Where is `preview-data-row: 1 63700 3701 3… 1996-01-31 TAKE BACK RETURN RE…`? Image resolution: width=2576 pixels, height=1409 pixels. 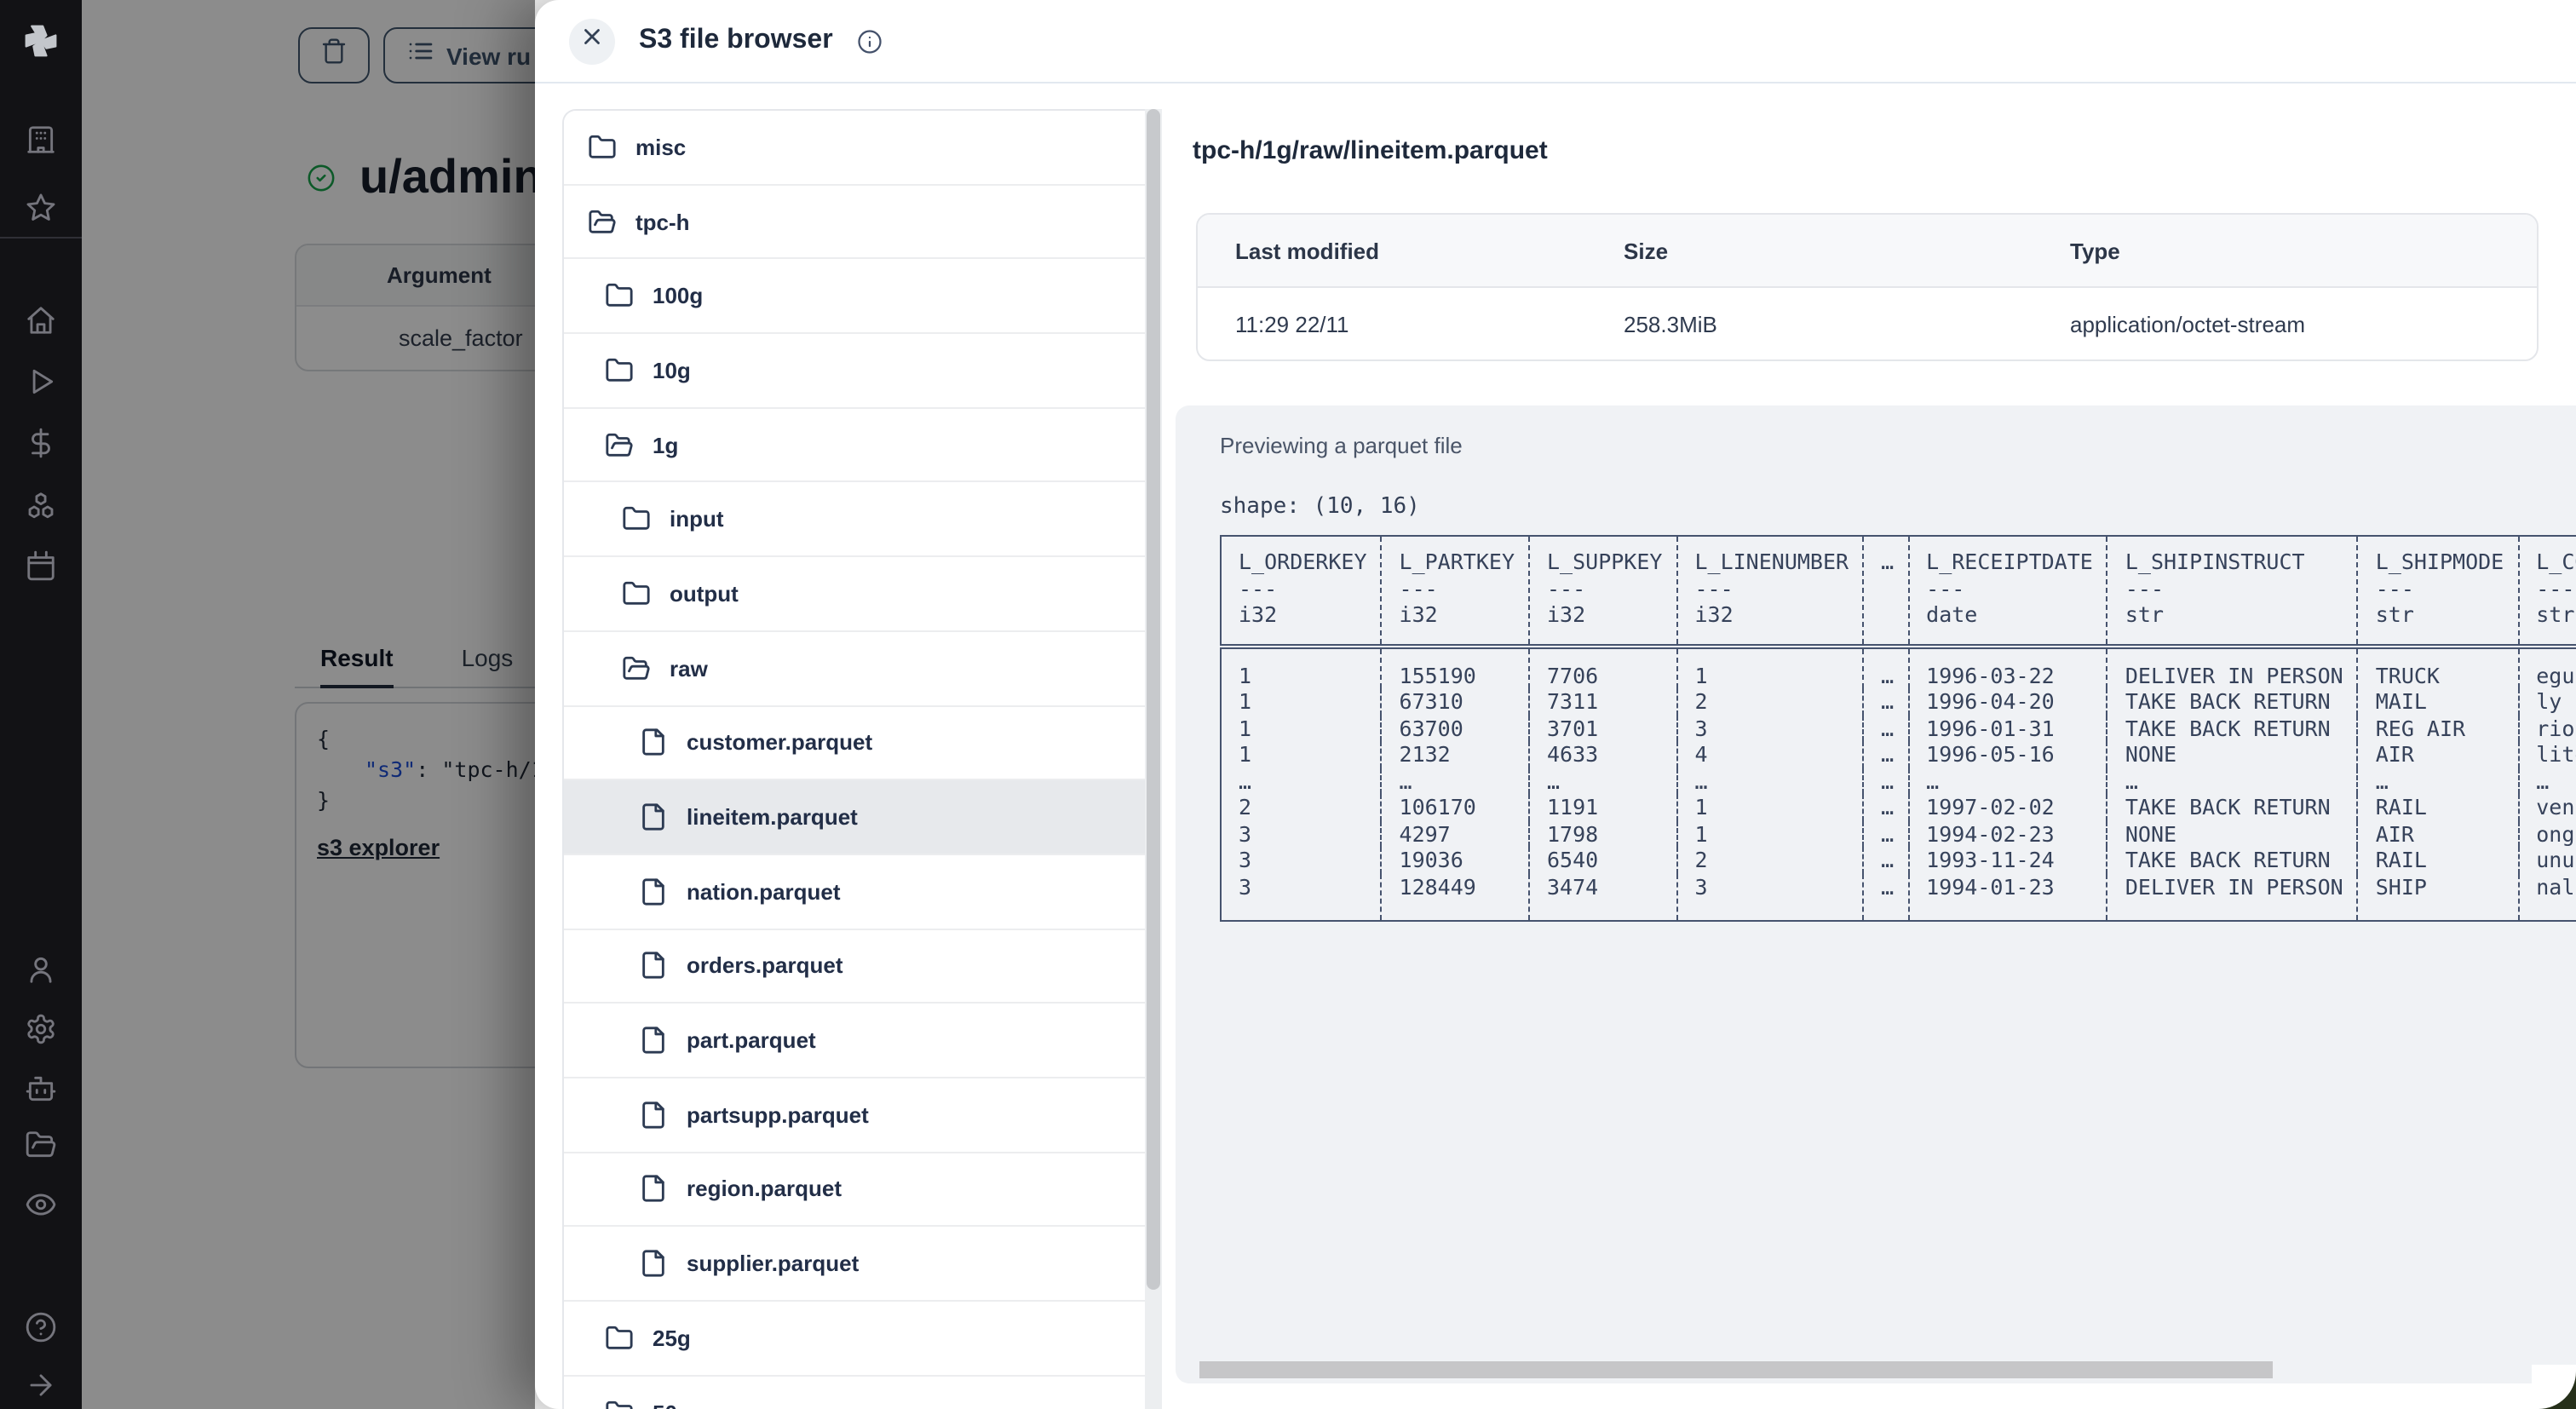
preview-data-row: 1 63700 3701 3… 1996-01-31 TAKE BACK RETURN RE… is located at coordinates (1899, 728).